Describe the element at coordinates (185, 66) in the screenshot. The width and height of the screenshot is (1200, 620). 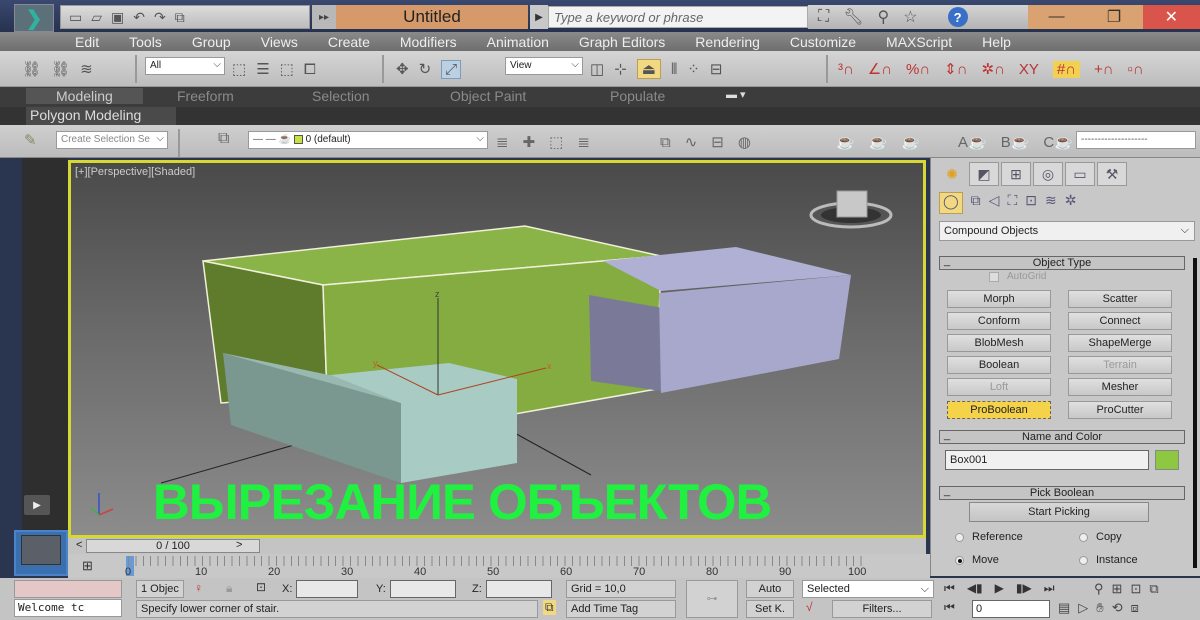
I see `selection-filter-dropdown: All ⌵` at that location.